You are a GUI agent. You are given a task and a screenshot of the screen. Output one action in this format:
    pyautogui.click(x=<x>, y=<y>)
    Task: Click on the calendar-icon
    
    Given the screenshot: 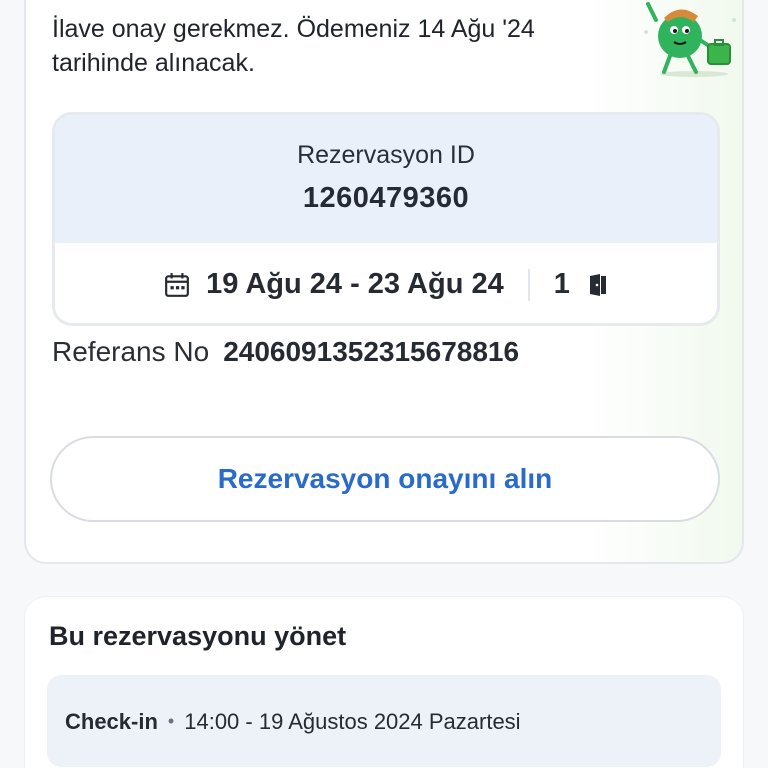 What is the action you would take?
    pyautogui.click(x=177, y=284)
    